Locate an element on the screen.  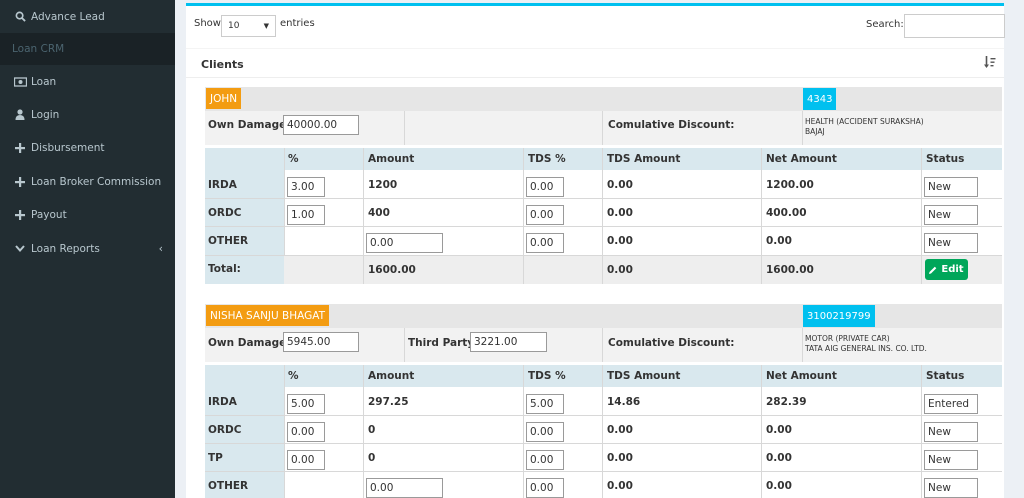
pencil-icon is located at coordinates (933, 270).